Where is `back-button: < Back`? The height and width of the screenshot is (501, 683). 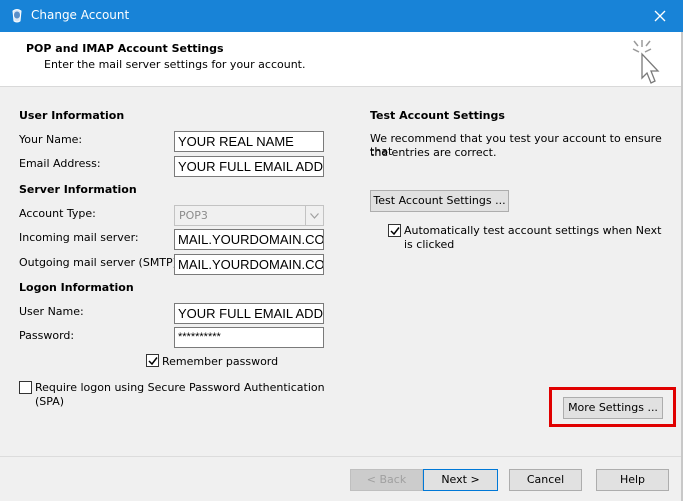
back-button: < Back is located at coordinates (386, 480).